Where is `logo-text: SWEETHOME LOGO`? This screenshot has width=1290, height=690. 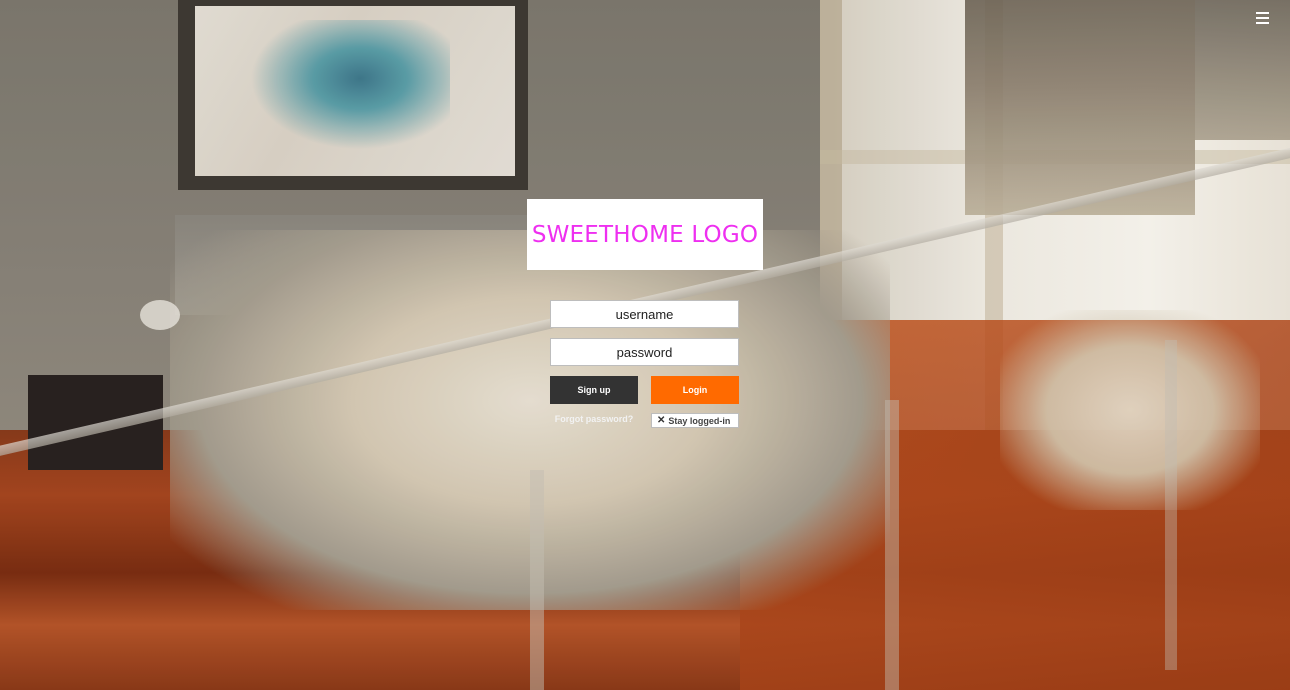
logo-text: SWEETHOME LOGO is located at coordinates (645, 234).